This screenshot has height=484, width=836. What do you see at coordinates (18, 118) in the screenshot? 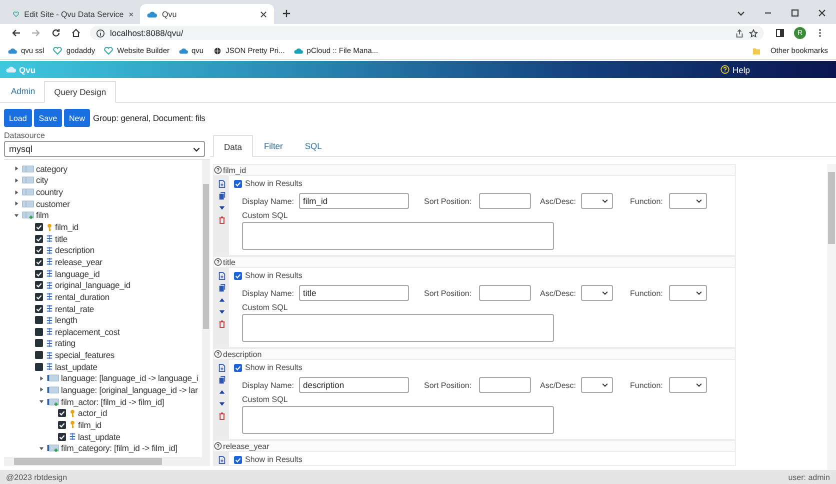
I see `toolbar-button: Load` at bounding box center [18, 118].